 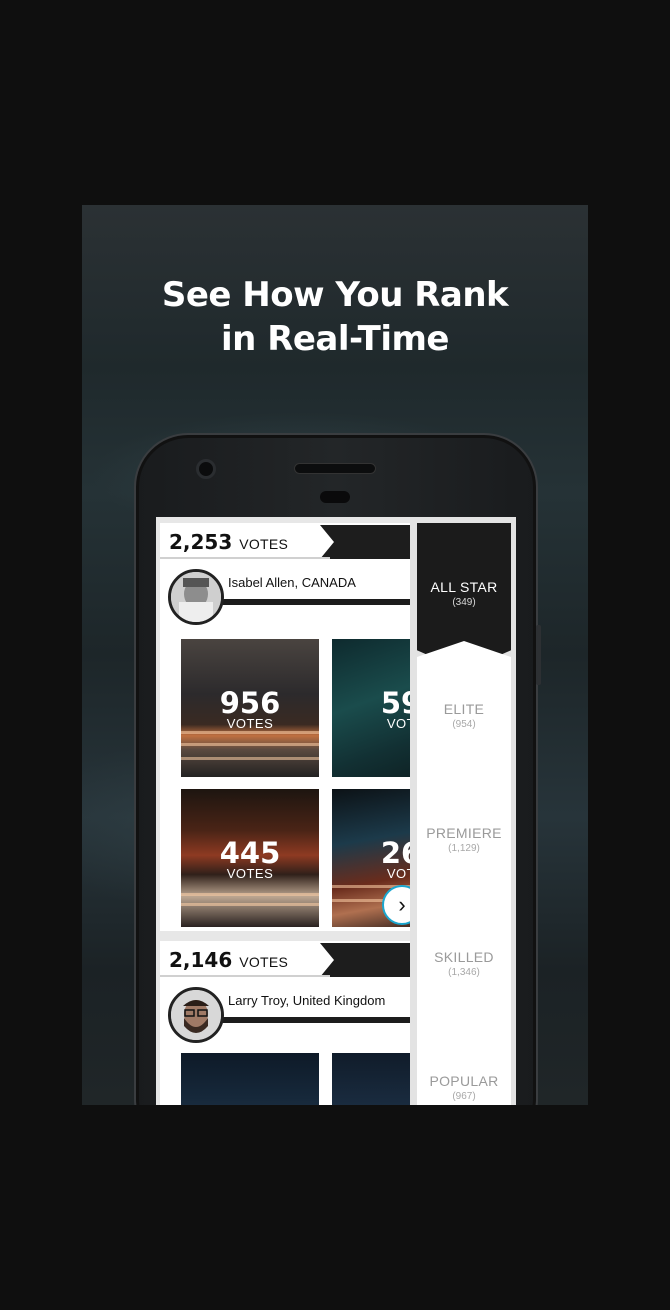 What do you see at coordinates (285, 1011) in the screenshot?
I see `user-row: Larry Troy, United Kingdom` at bounding box center [285, 1011].